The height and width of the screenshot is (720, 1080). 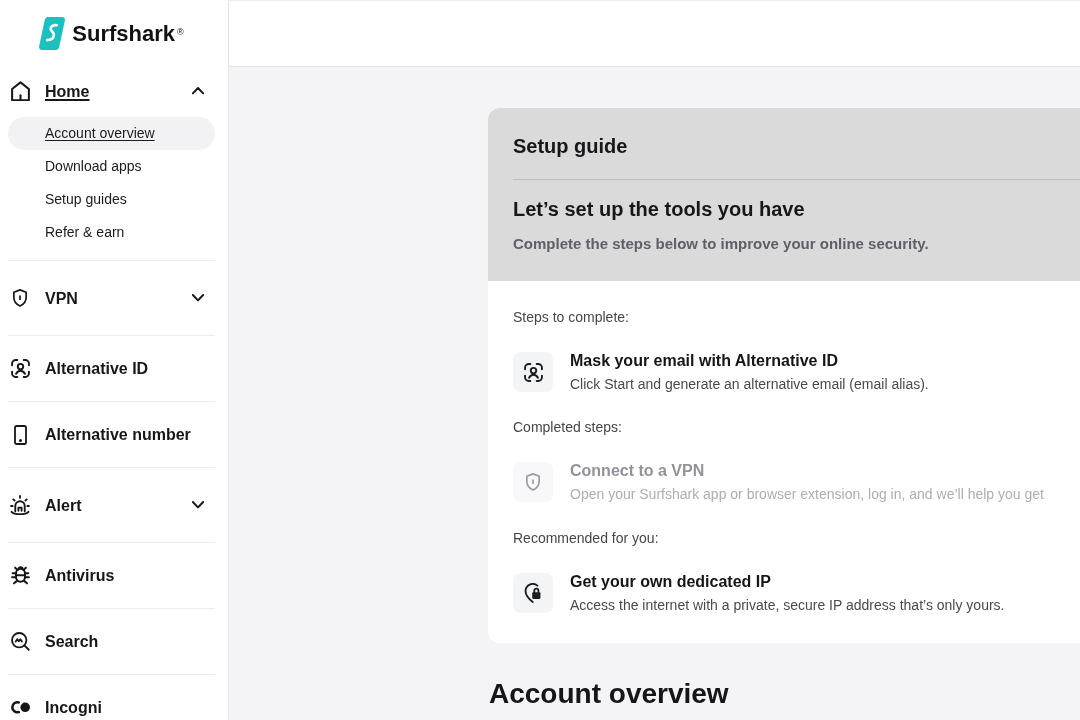 What do you see at coordinates (721, 244) in the screenshot?
I see `guide-subtitle: Complete the steps below to improve your online security.` at bounding box center [721, 244].